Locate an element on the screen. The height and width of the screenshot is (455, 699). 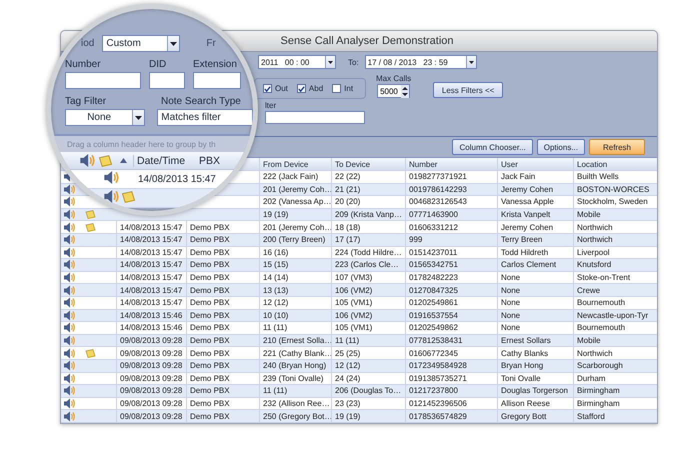
checkbox-label: Abd is located at coordinates (316, 88).